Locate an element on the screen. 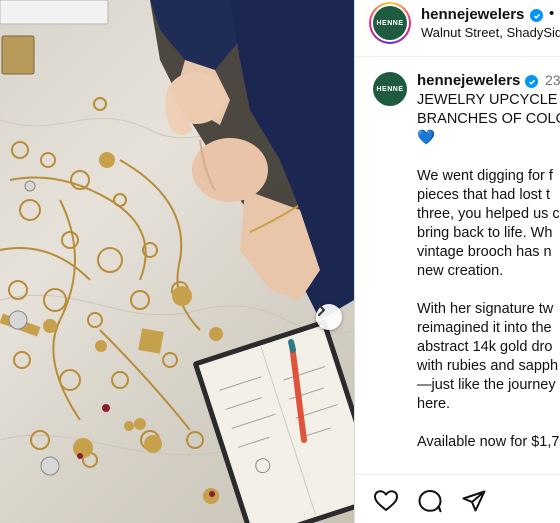 This screenshot has width=560, height=523. caption-line: —just like the journey is located at coordinates (486, 385).